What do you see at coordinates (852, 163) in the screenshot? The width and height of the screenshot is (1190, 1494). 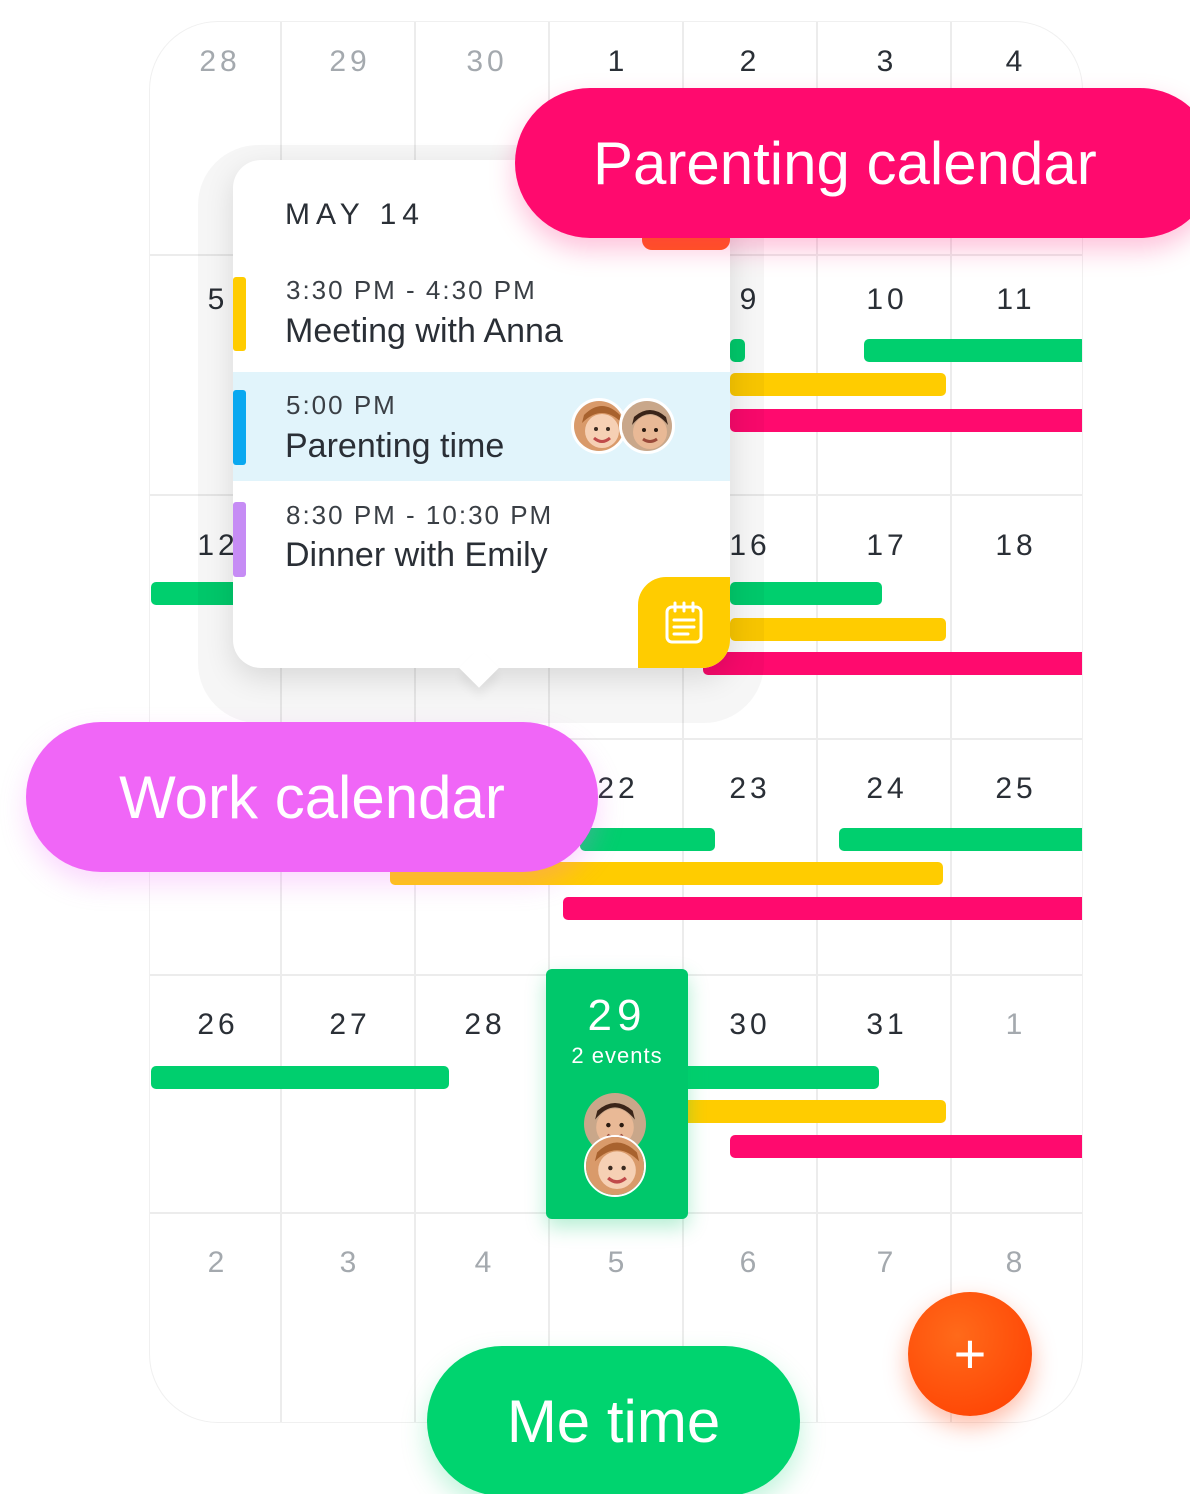 I see `parenting-calendar-label: Parenting calendar` at bounding box center [852, 163].